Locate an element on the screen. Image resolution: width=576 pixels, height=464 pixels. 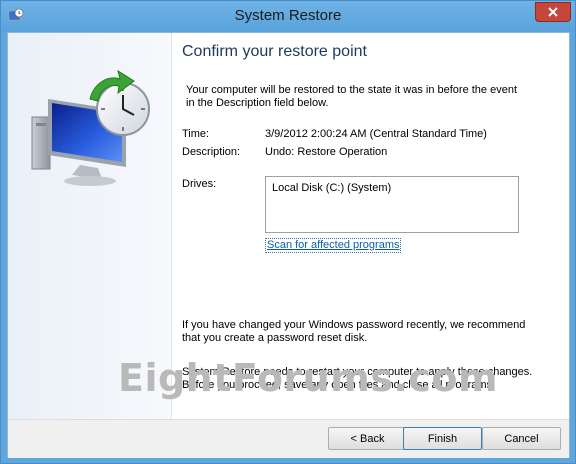
close-icon is located at coordinates (553, 12).